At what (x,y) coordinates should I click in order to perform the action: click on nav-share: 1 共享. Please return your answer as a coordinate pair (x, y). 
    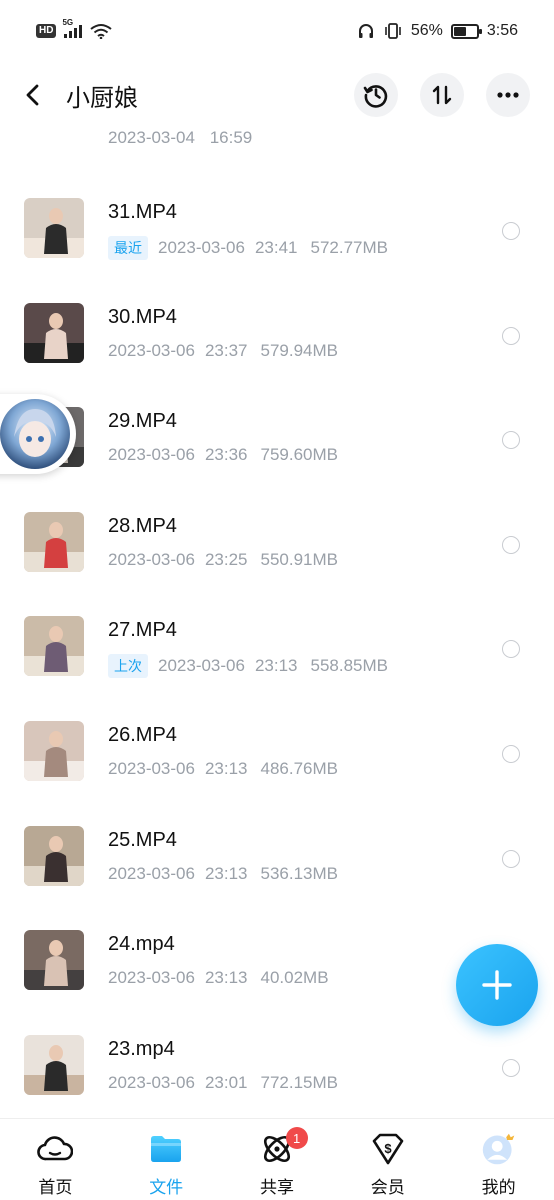
    Looking at the image, I should click on (277, 1159).